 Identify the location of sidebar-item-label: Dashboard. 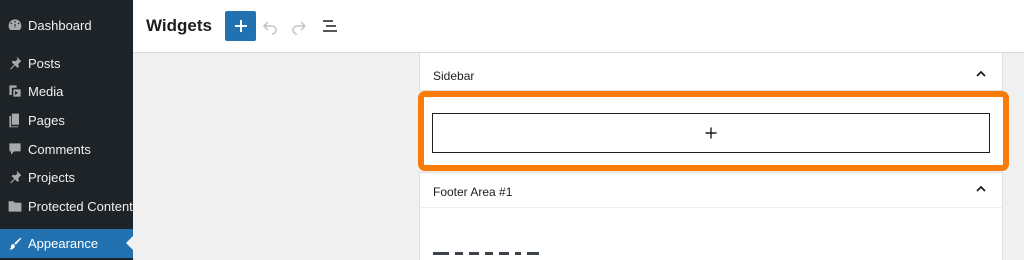
(60, 25).